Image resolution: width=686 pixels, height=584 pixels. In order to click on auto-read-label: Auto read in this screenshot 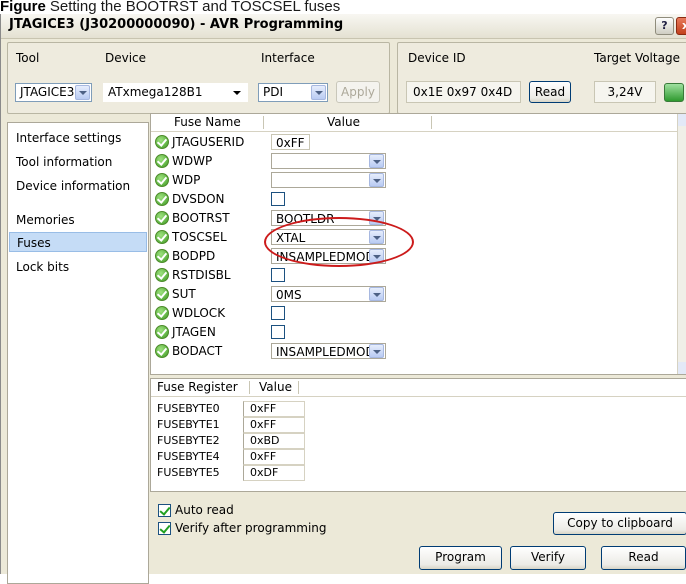, I will do `click(204, 510)`.